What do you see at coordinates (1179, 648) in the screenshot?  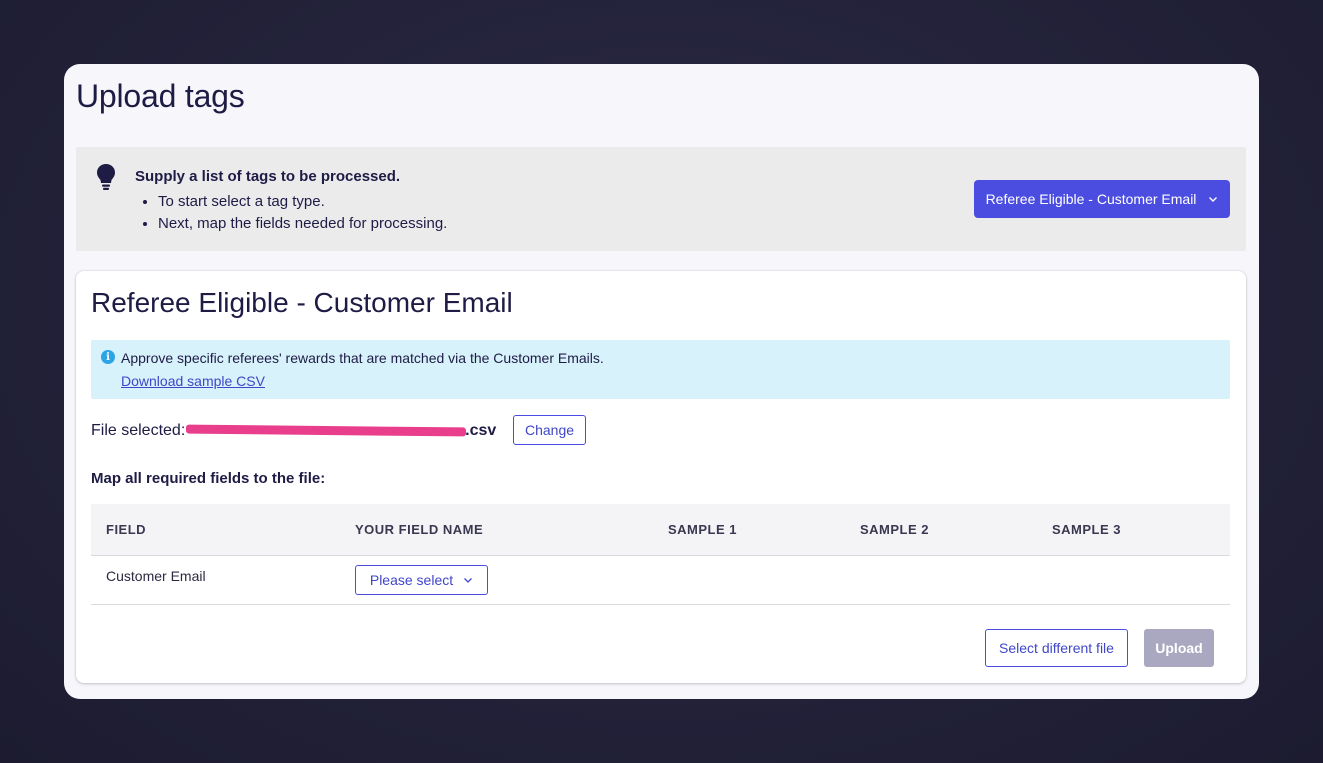 I see `upload-button: Upload` at bounding box center [1179, 648].